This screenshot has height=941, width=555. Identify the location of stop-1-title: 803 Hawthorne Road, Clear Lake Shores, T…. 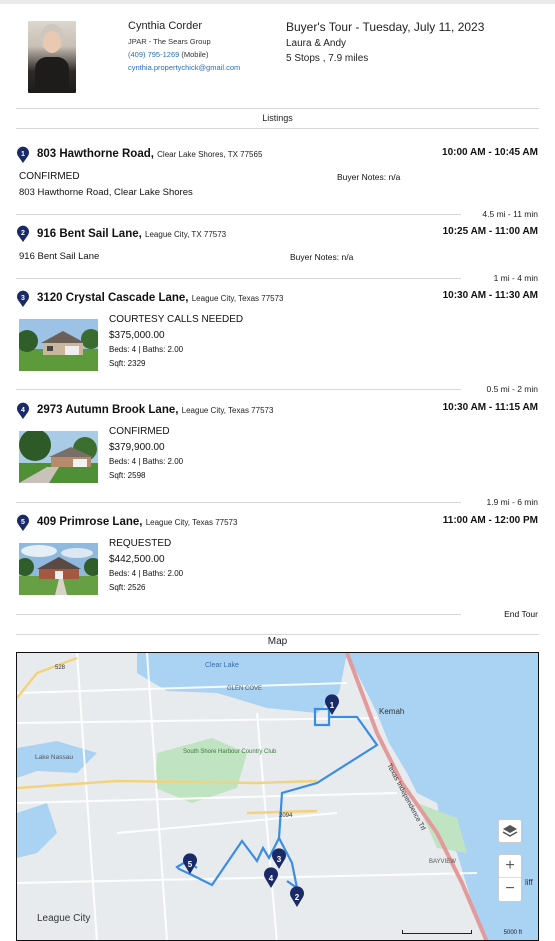
(149, 154).